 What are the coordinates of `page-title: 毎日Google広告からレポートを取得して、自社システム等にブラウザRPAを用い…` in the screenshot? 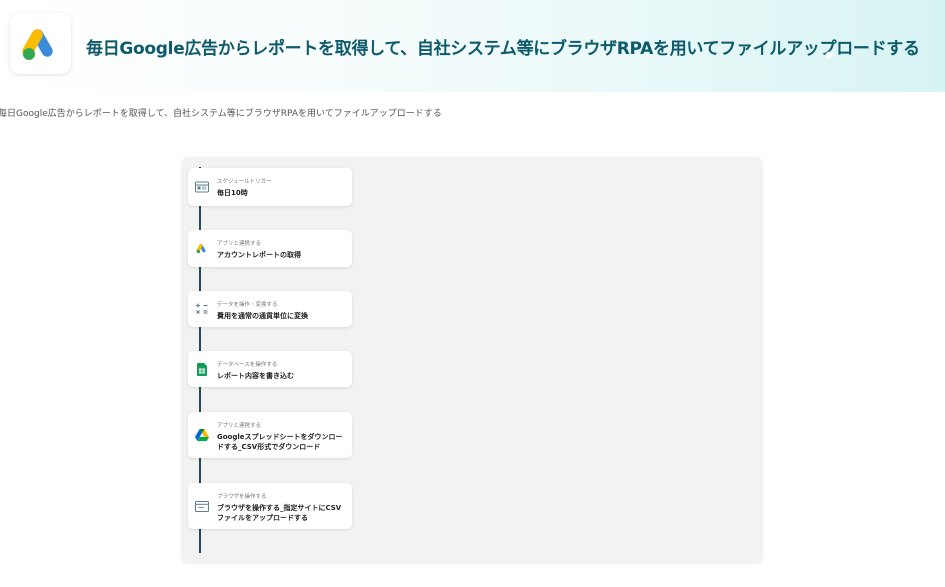 It's located at (503, 49).